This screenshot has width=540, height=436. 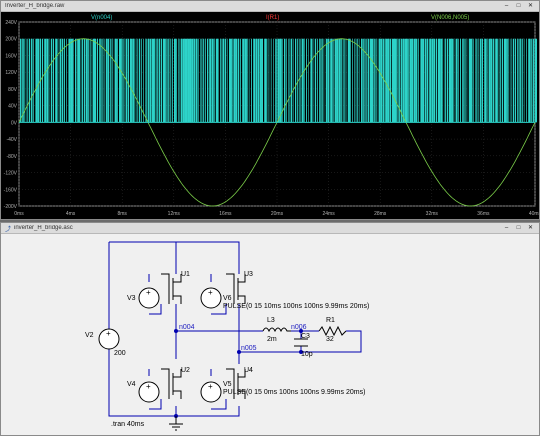 I want to click on net-label-n005: n005, so click(x=249, y=348).